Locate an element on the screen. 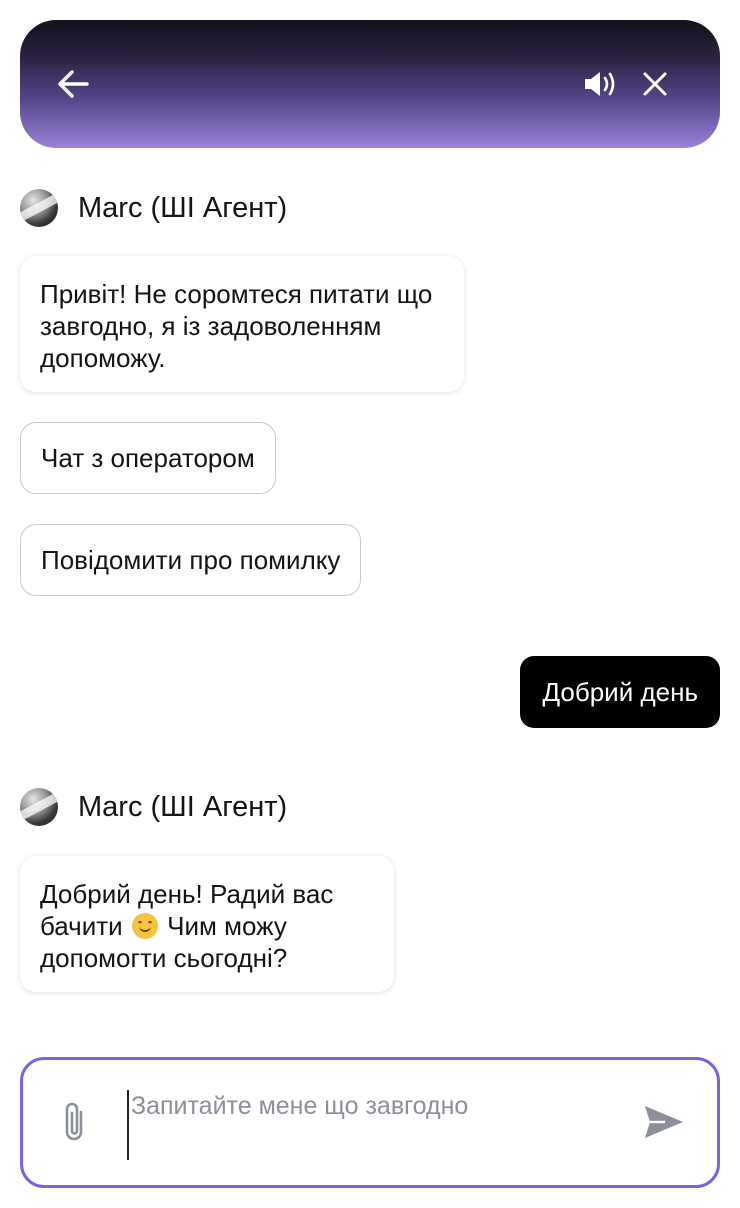 The image size is (740, 1208). close-button is located at coordinates (655, 84).